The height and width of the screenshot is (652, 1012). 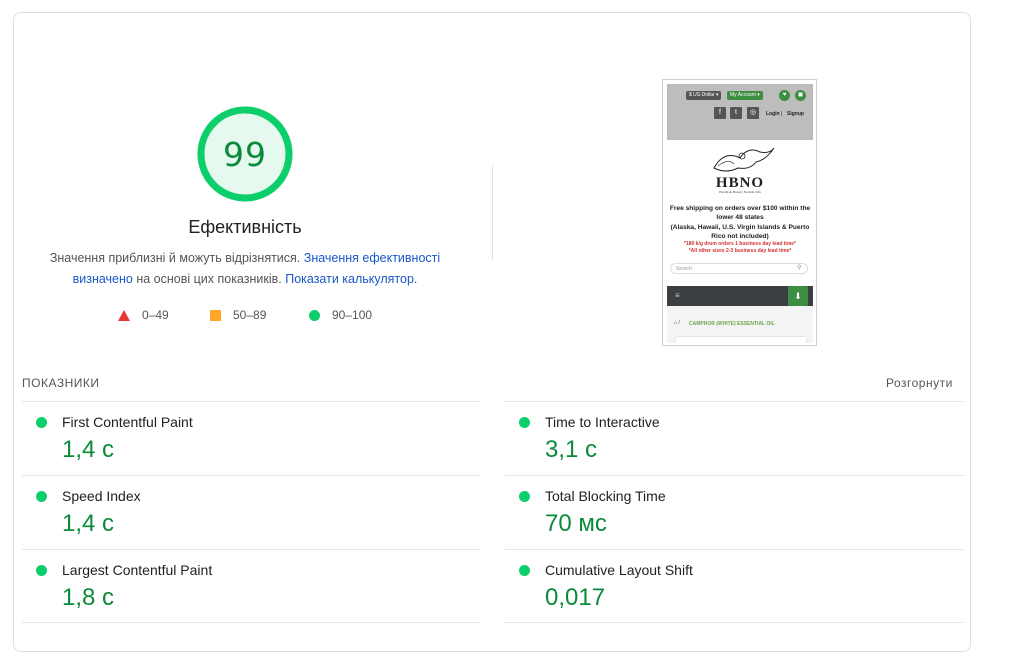 I want to click on cart-icon: ◼, so click(x=800, y=95).